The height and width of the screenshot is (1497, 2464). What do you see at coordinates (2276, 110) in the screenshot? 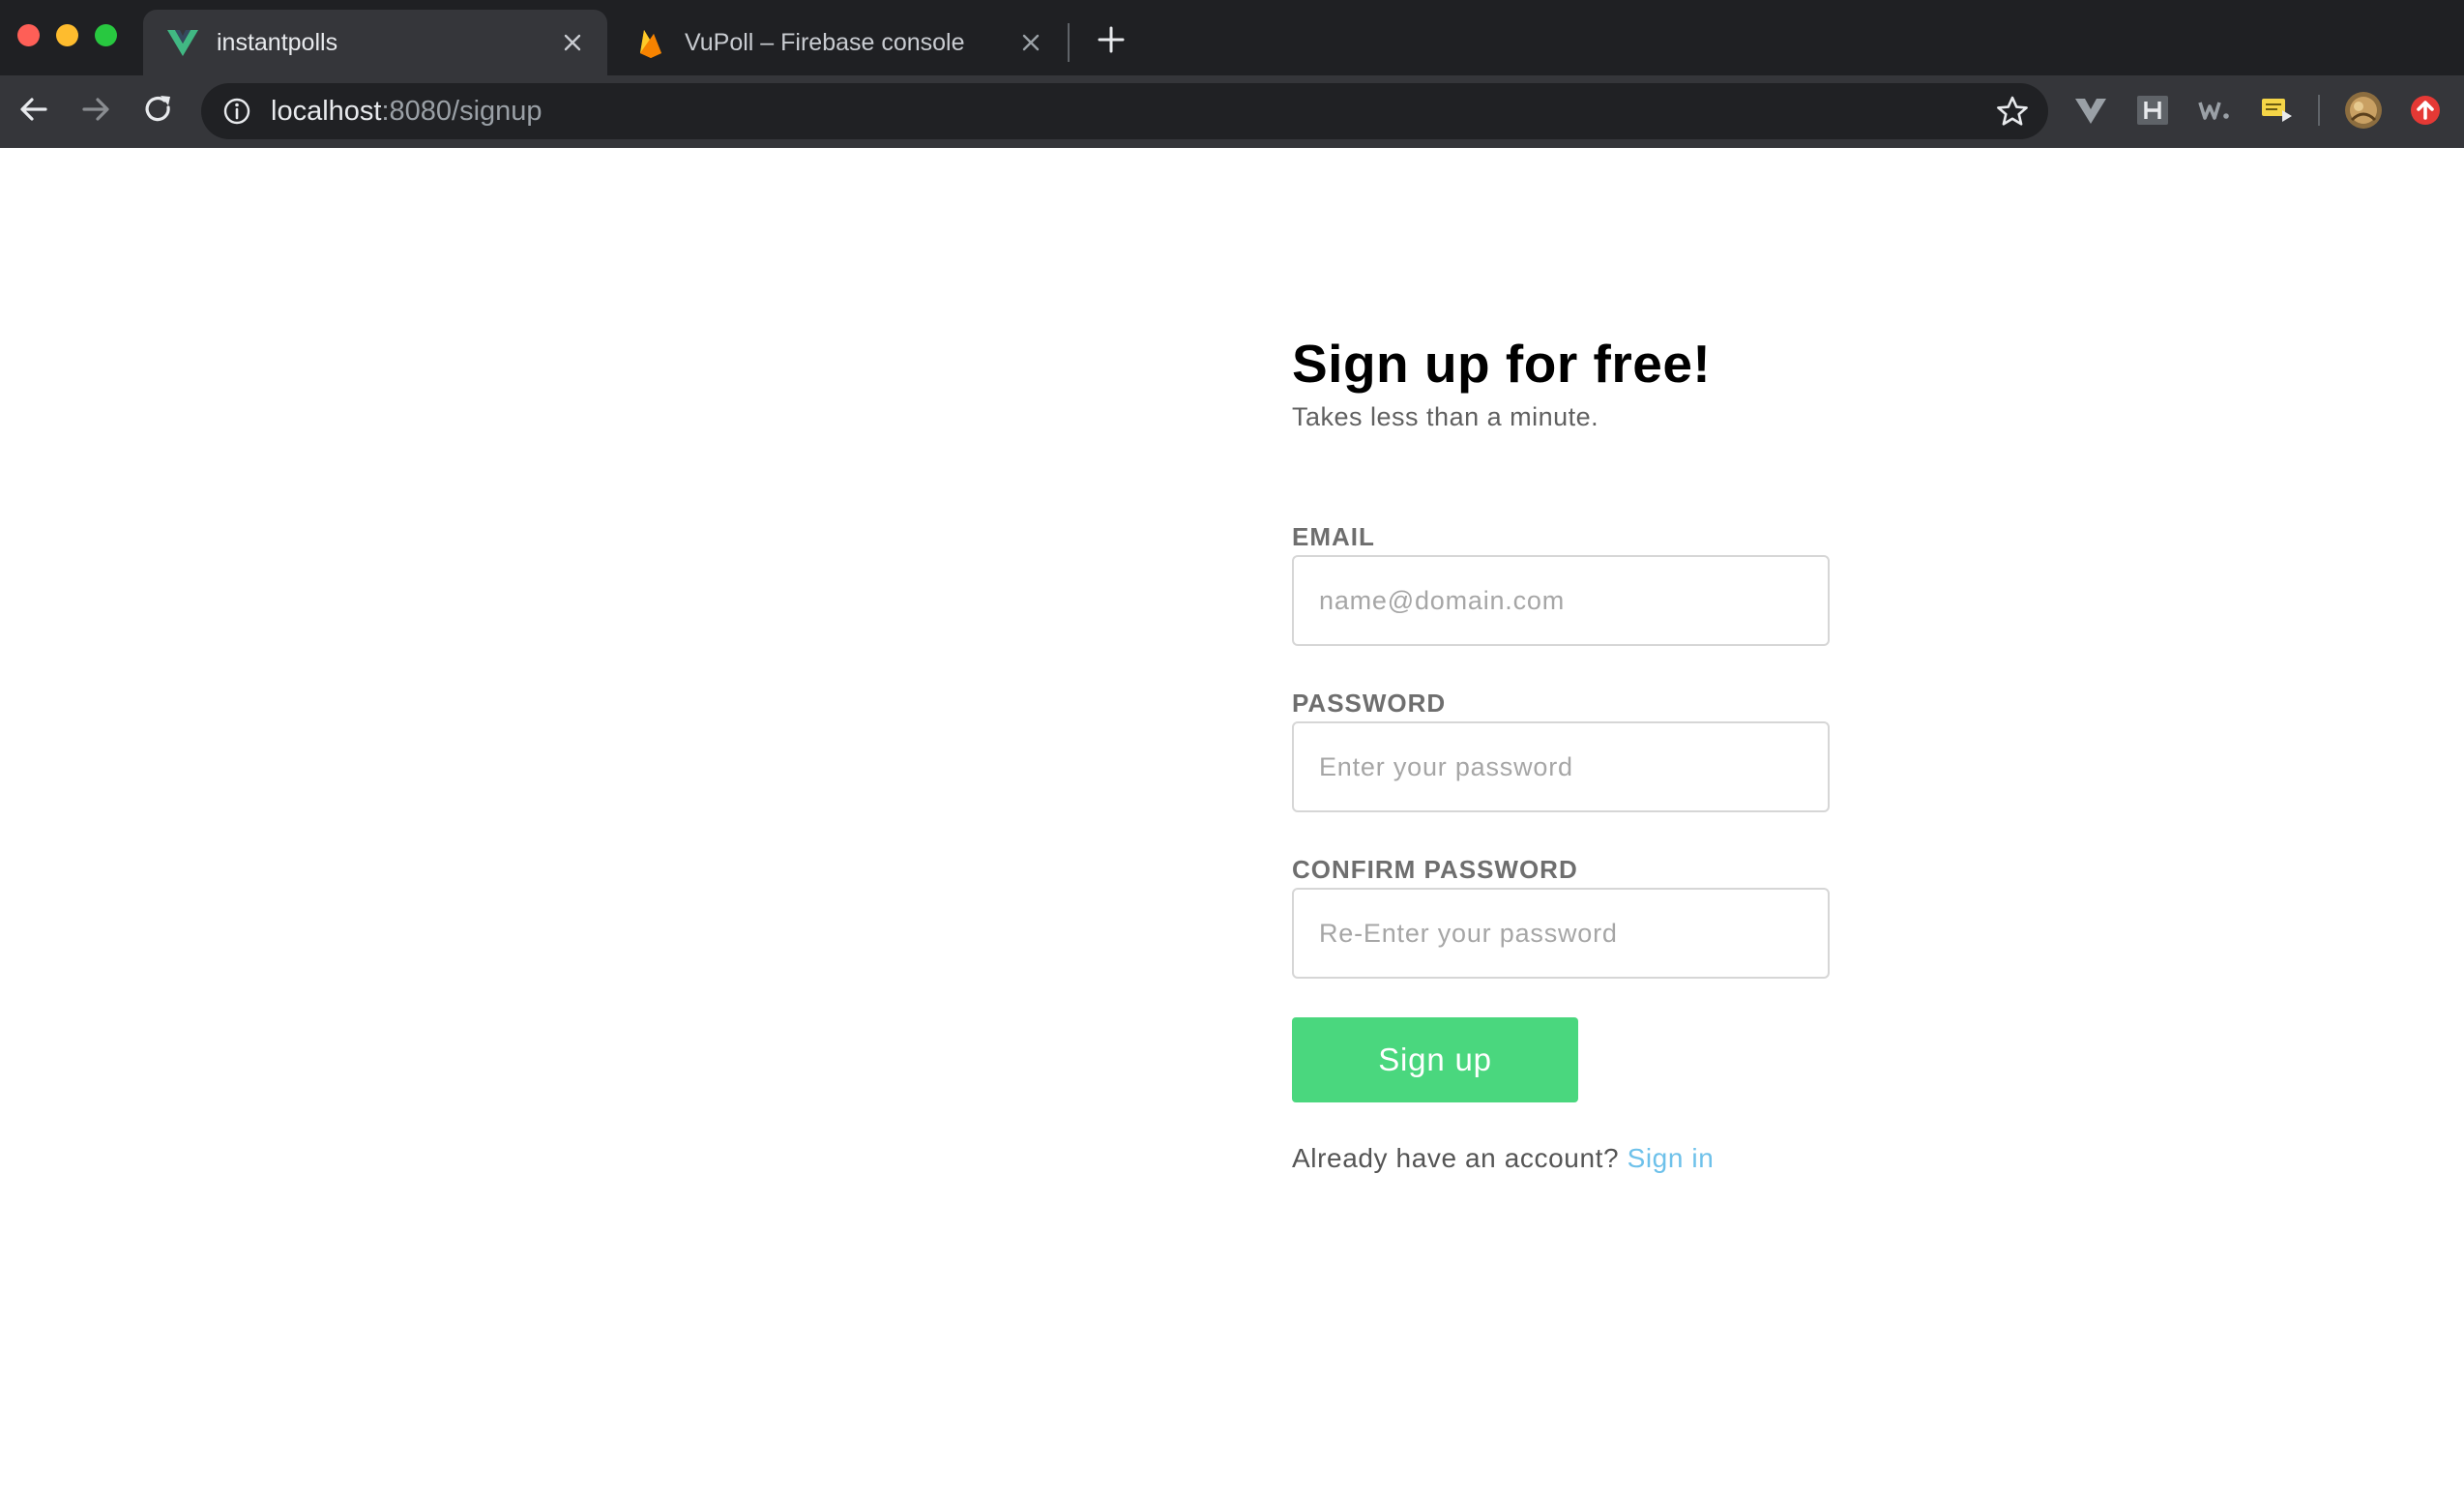
I see `notes-extension-icon` at bounding box center [2276, 110].